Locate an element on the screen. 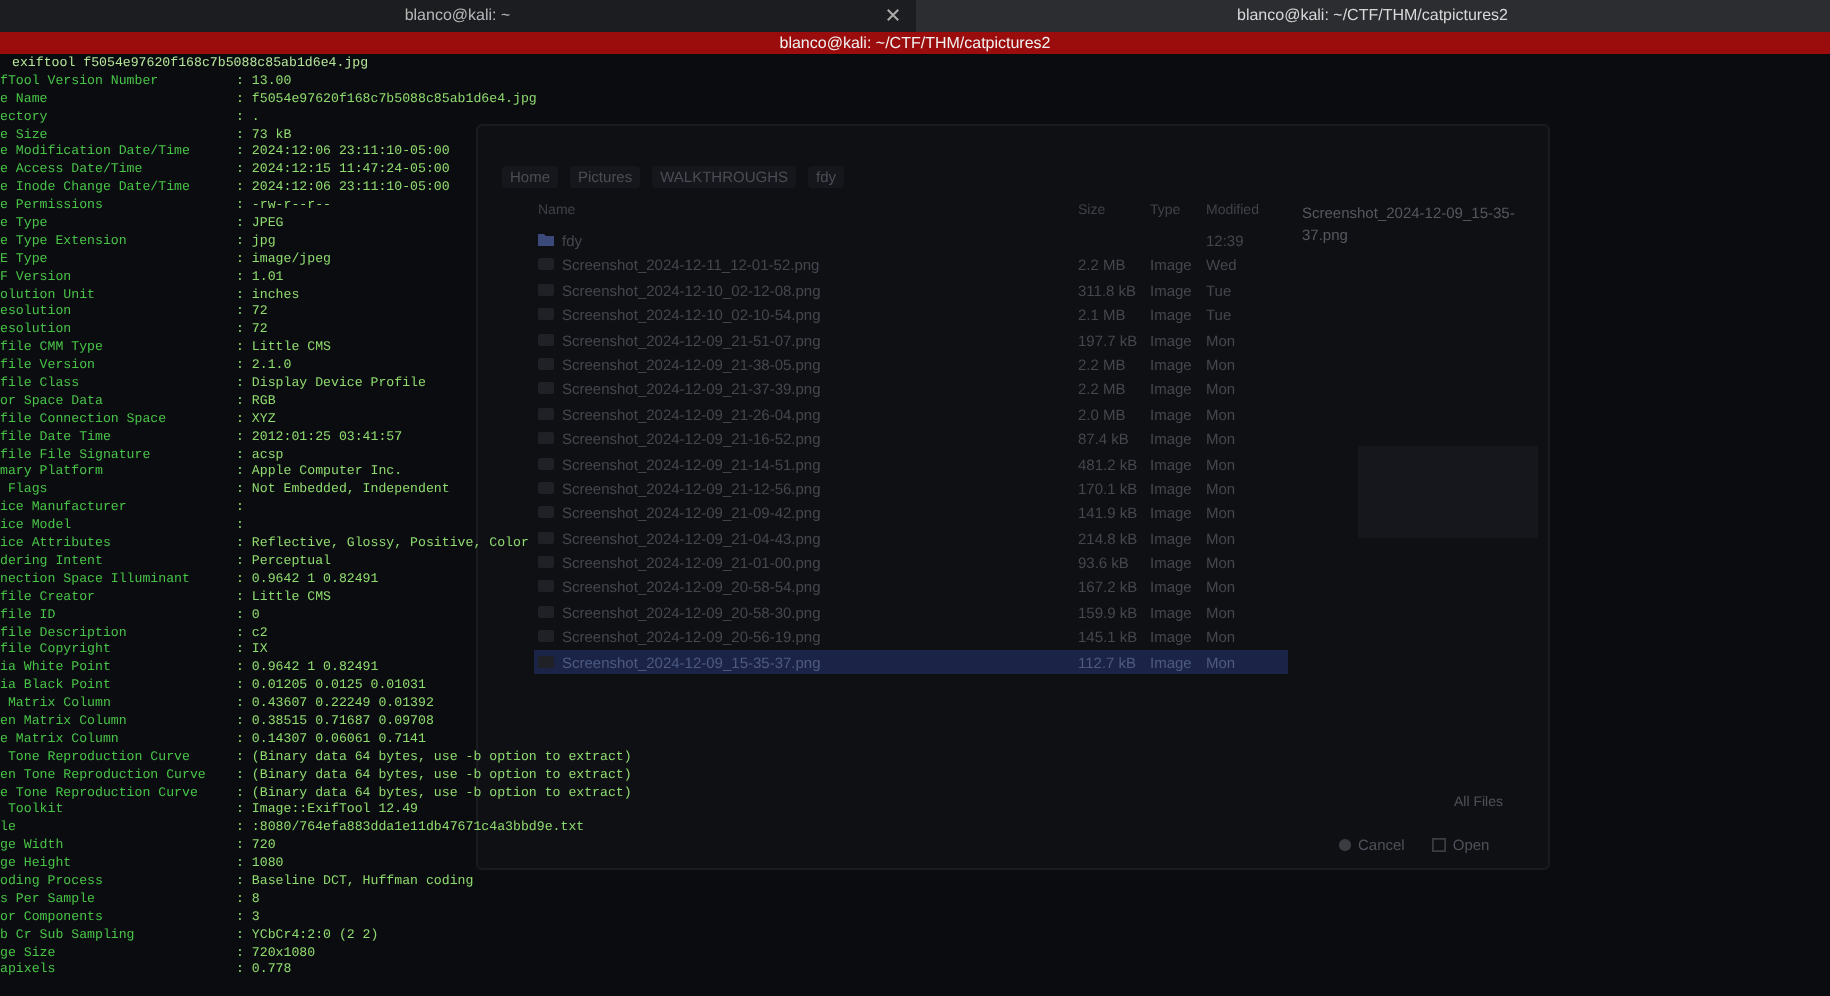 The height and width of the screenshot is (996, 1830). circle-icon is located at coordinates (1345, 845).